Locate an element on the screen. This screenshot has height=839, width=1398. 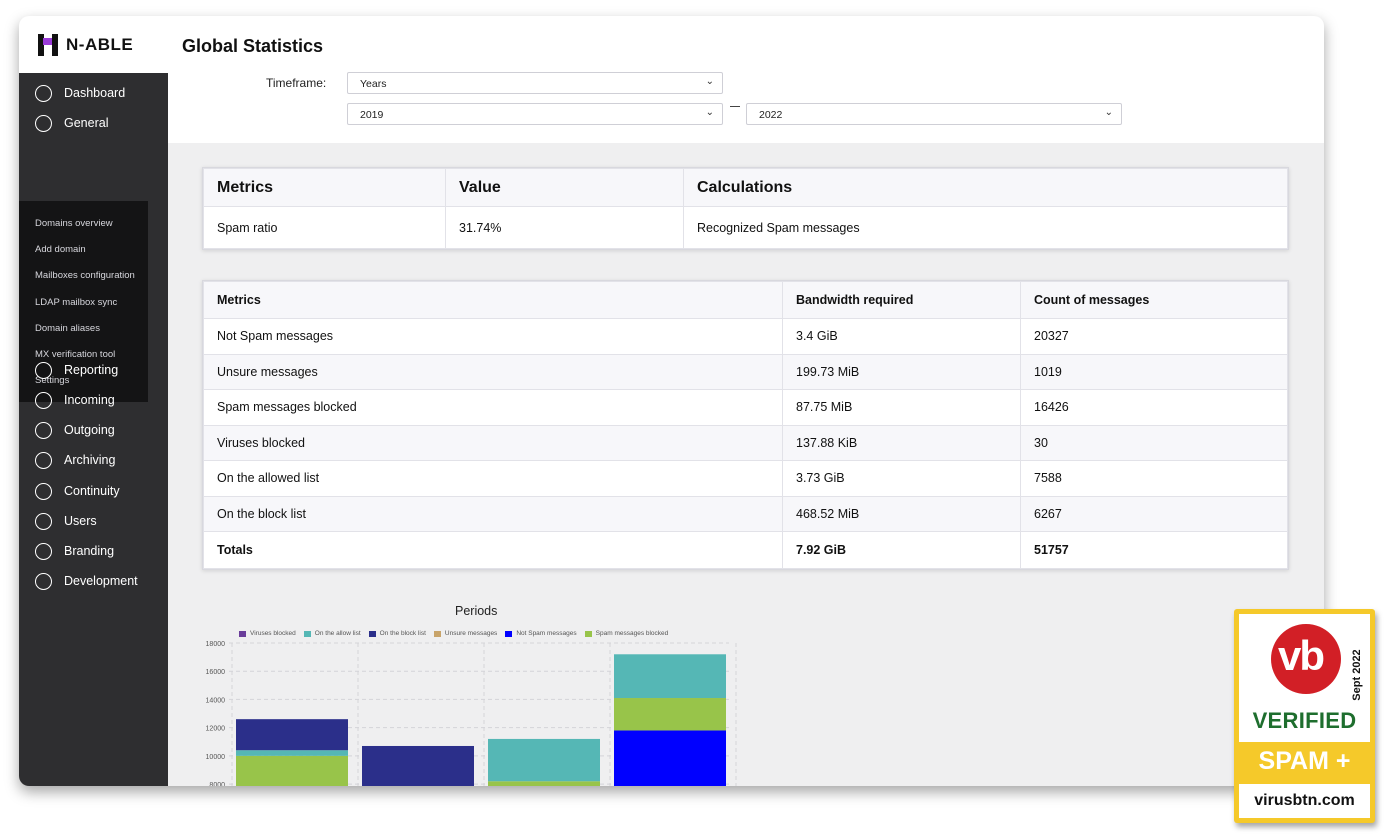
table-header-row: Metrics Value Calculations is located at coordinates (745, 187).